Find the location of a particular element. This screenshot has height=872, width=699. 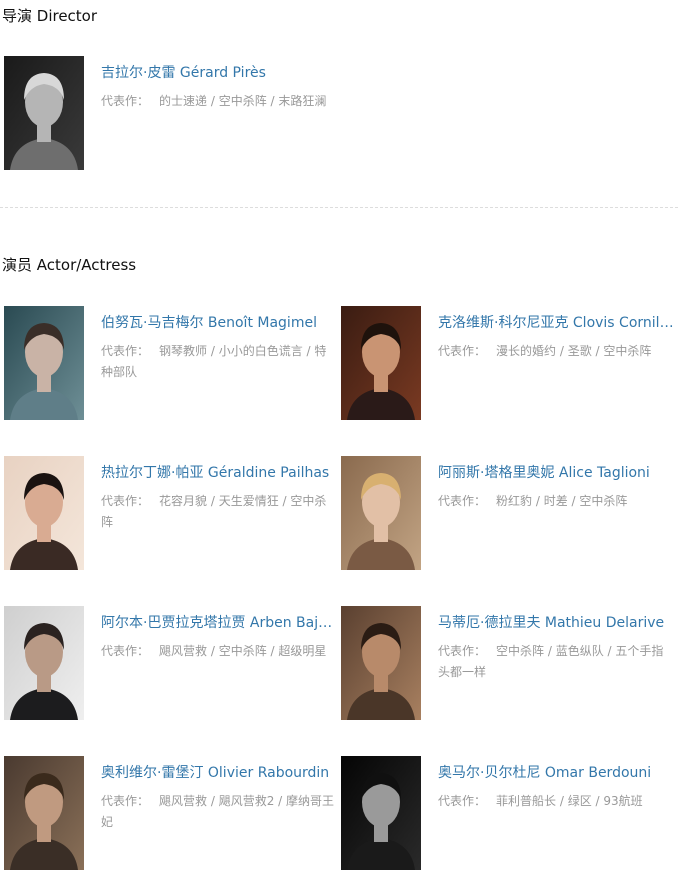

actor-works: 代表作： 粉红豹 / 时差 / 空中杀阵 is located at coordinates (556, 501).